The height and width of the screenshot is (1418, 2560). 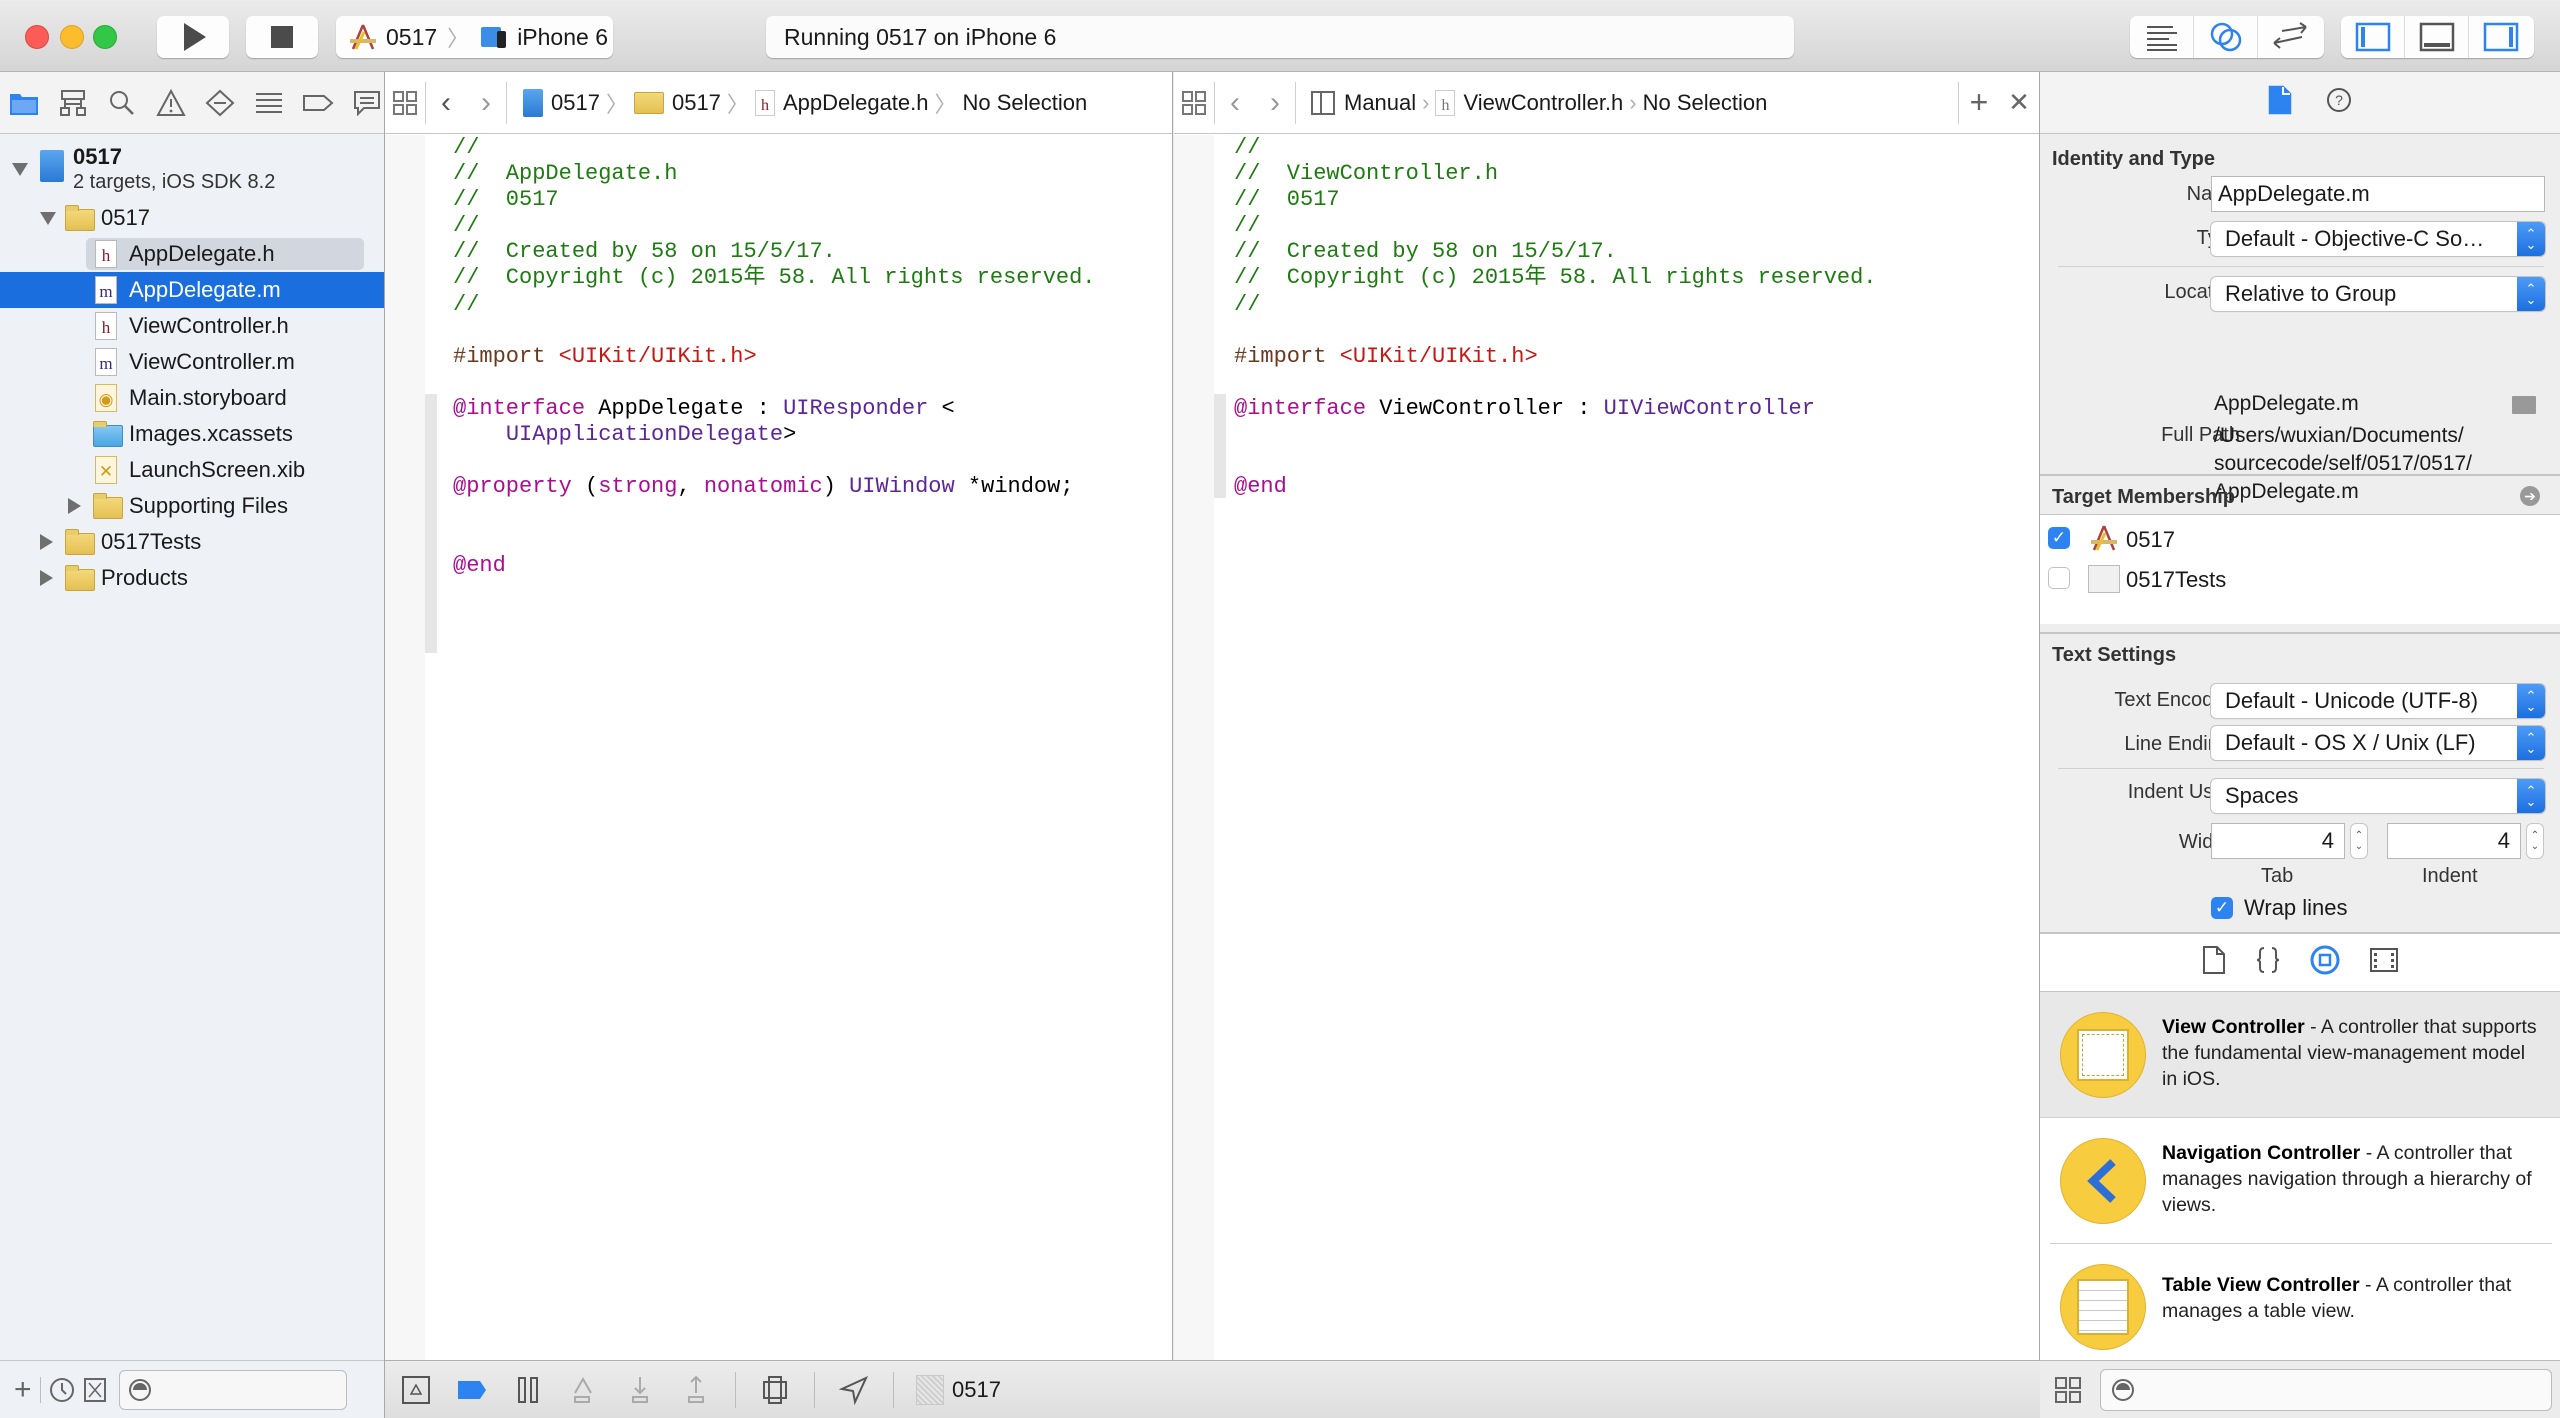 What do you see at coordinates (73, 103) in the screenshot?
I see `tab-symbol-navigator` at bounding box center [73, 103].